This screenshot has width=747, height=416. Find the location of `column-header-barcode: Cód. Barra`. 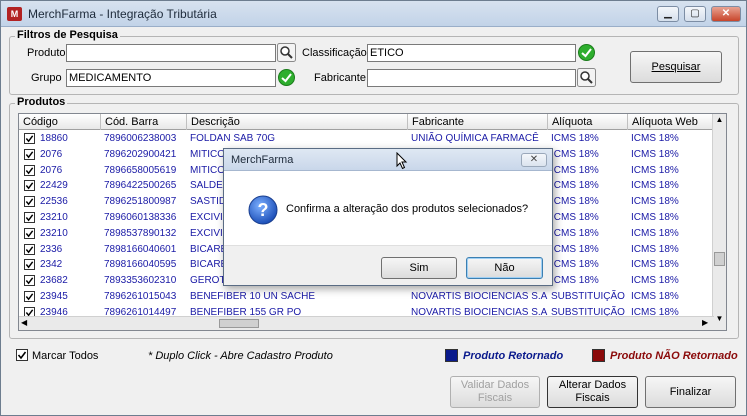

column-header-barcode: Cód. Barra is located at coordinates (144, 122).